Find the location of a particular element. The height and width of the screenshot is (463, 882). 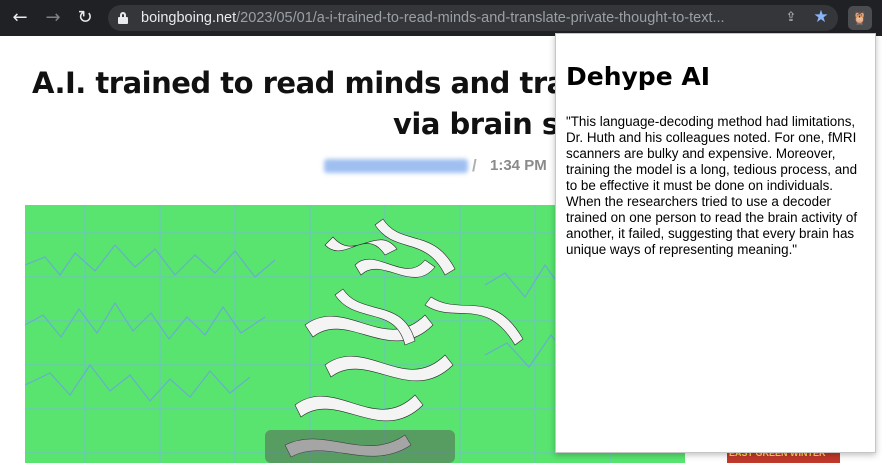

publish-time: 1:34 PM is located at coordinates (518, 165).